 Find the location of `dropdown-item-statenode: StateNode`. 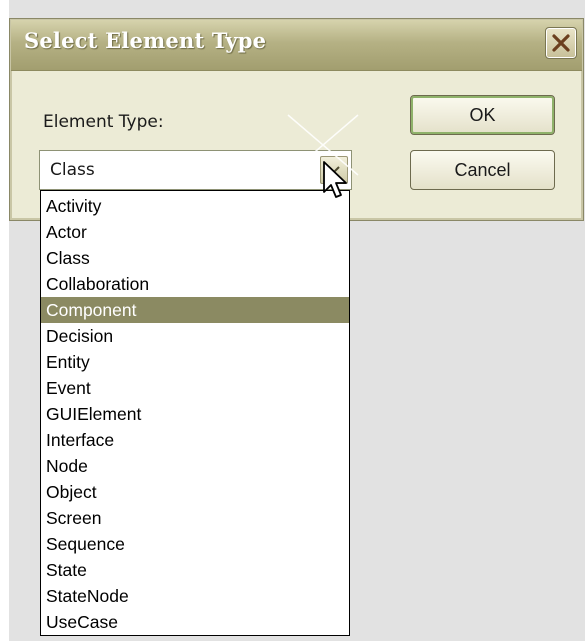

dropdown-item-statenode: StateNode is located at coordinates (195, 596).